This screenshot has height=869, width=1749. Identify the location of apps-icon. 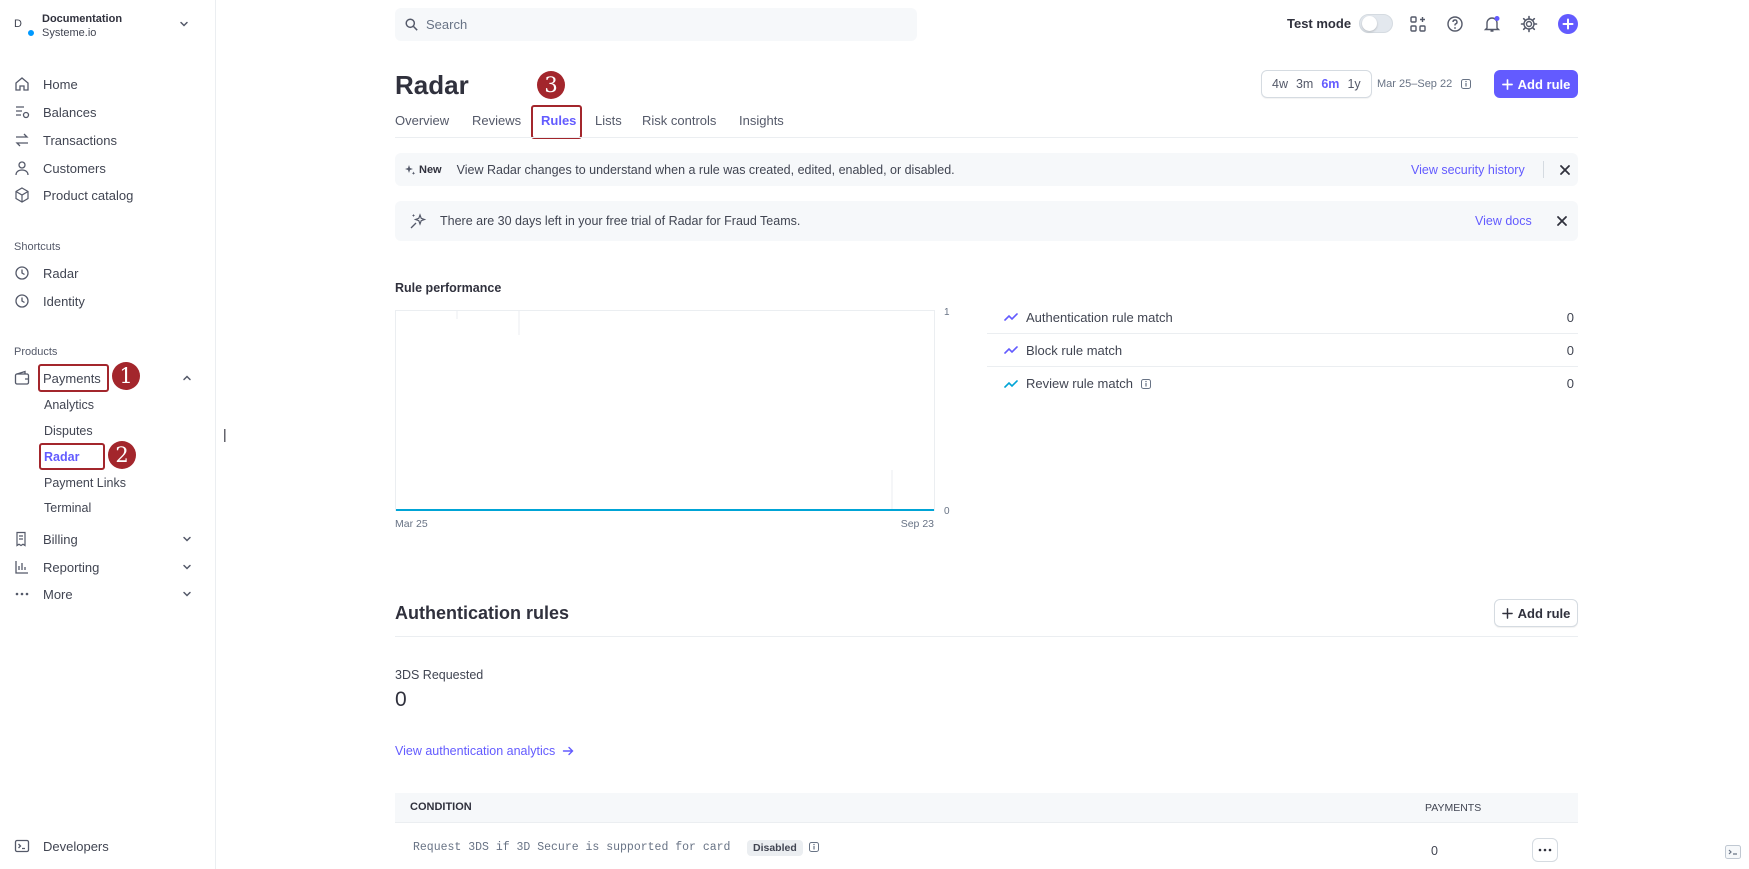
(1418, 24).